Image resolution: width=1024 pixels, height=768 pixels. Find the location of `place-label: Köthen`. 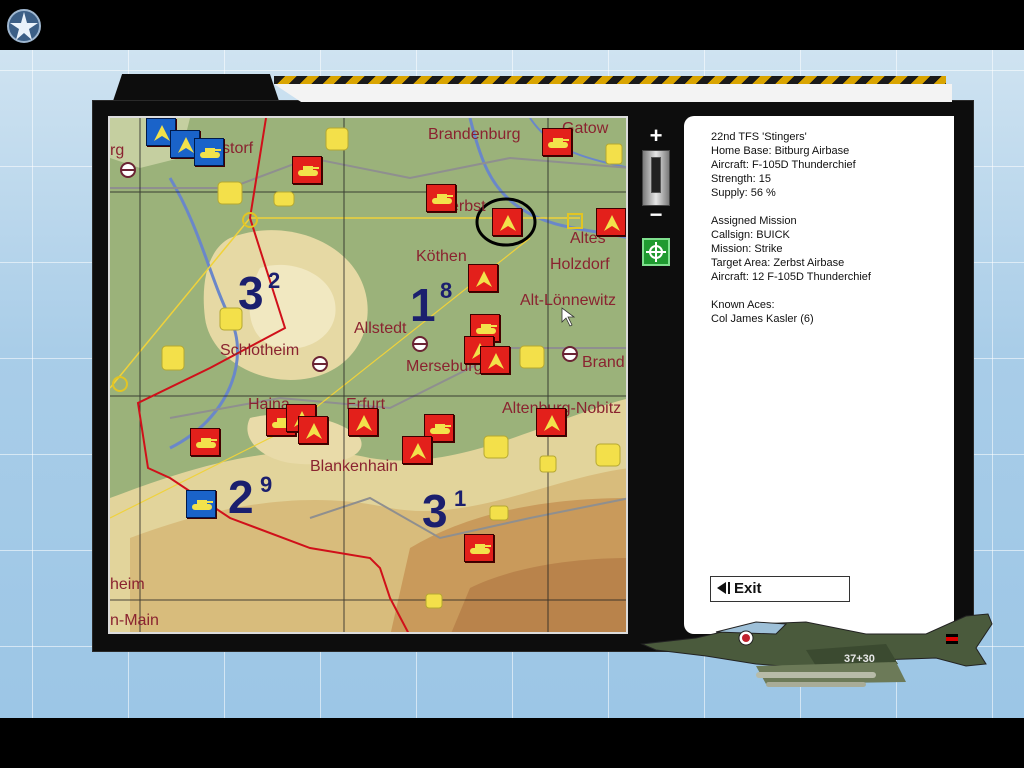

place-label: Köthen is located at coordinates (441, 256).